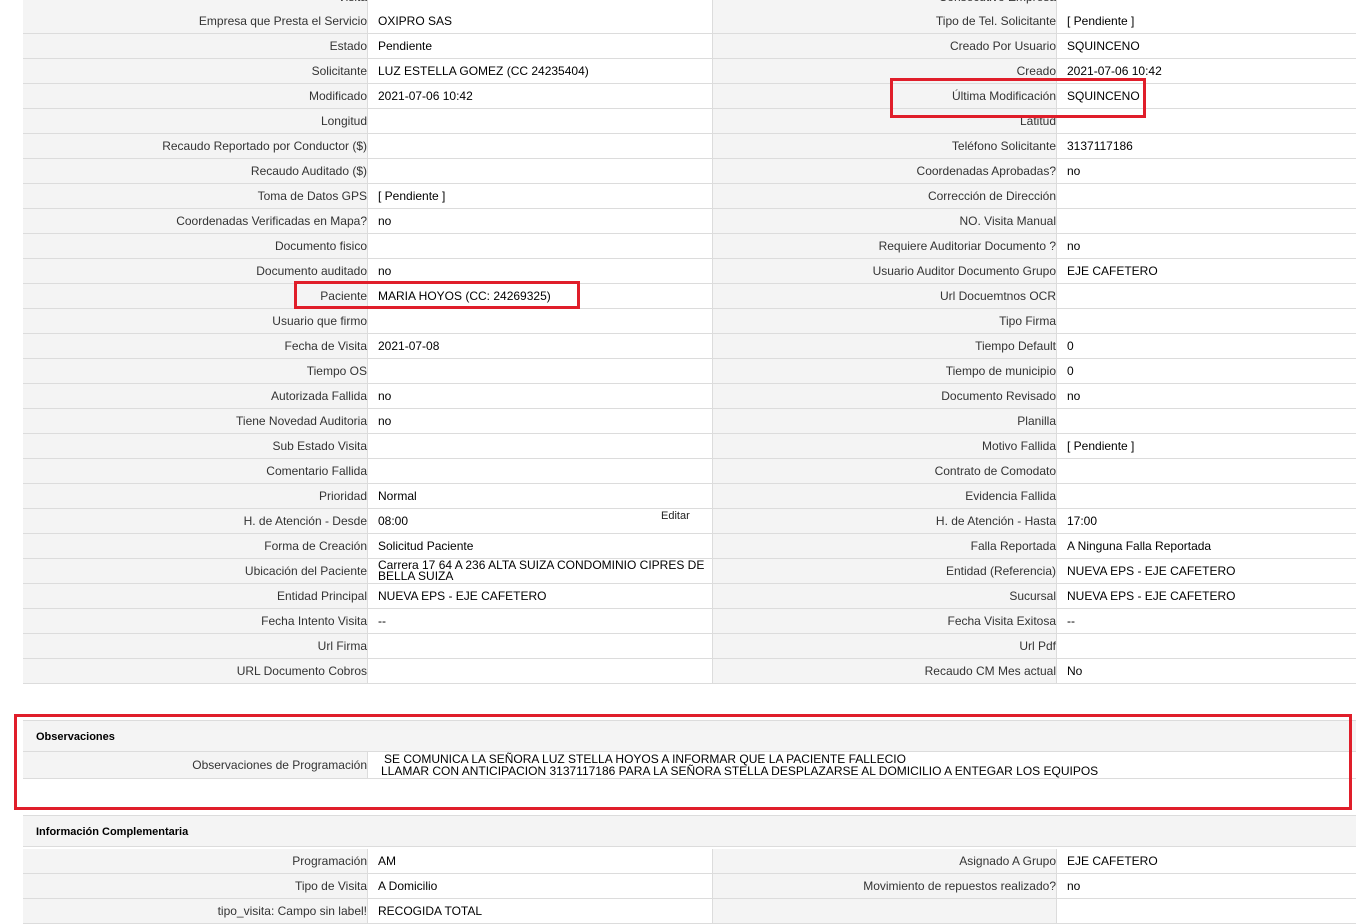 The height and width of the screenshot is (924, 1356). Describe the element at coordinates (1206, 546) in the screenshot. I see `field-value: A Ninguna Falla Reportada` at that location.